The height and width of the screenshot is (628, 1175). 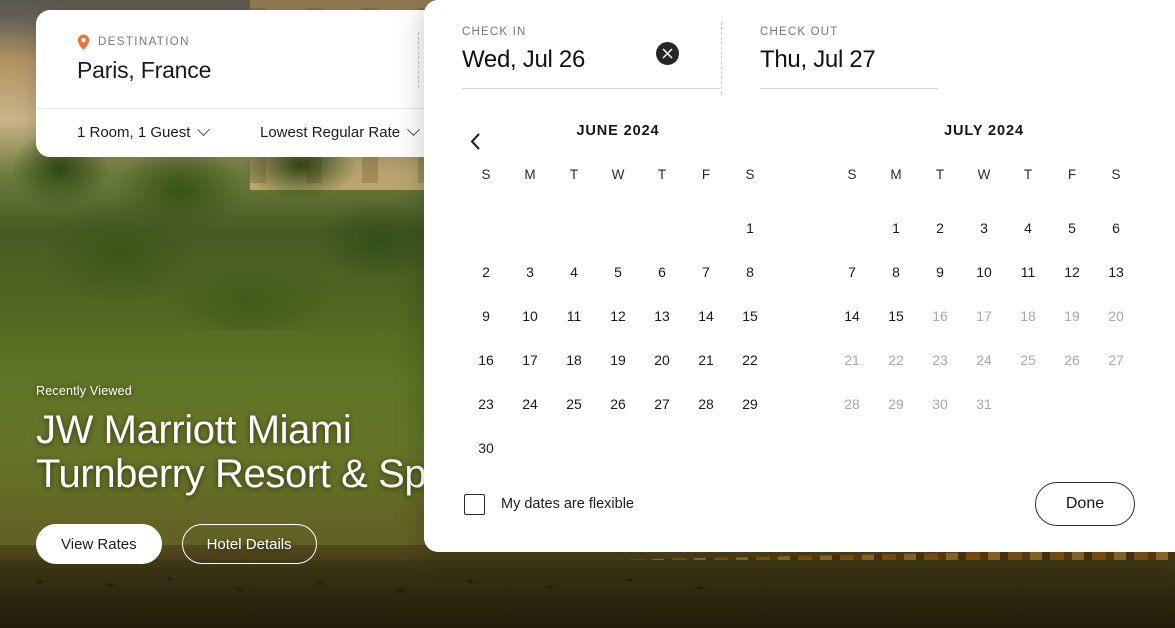 What do you see at coordinates (176, 544) in the screenshot?
I see `hero-cta-group: View Rates Hotel Details` at bounding box center [176, 544].